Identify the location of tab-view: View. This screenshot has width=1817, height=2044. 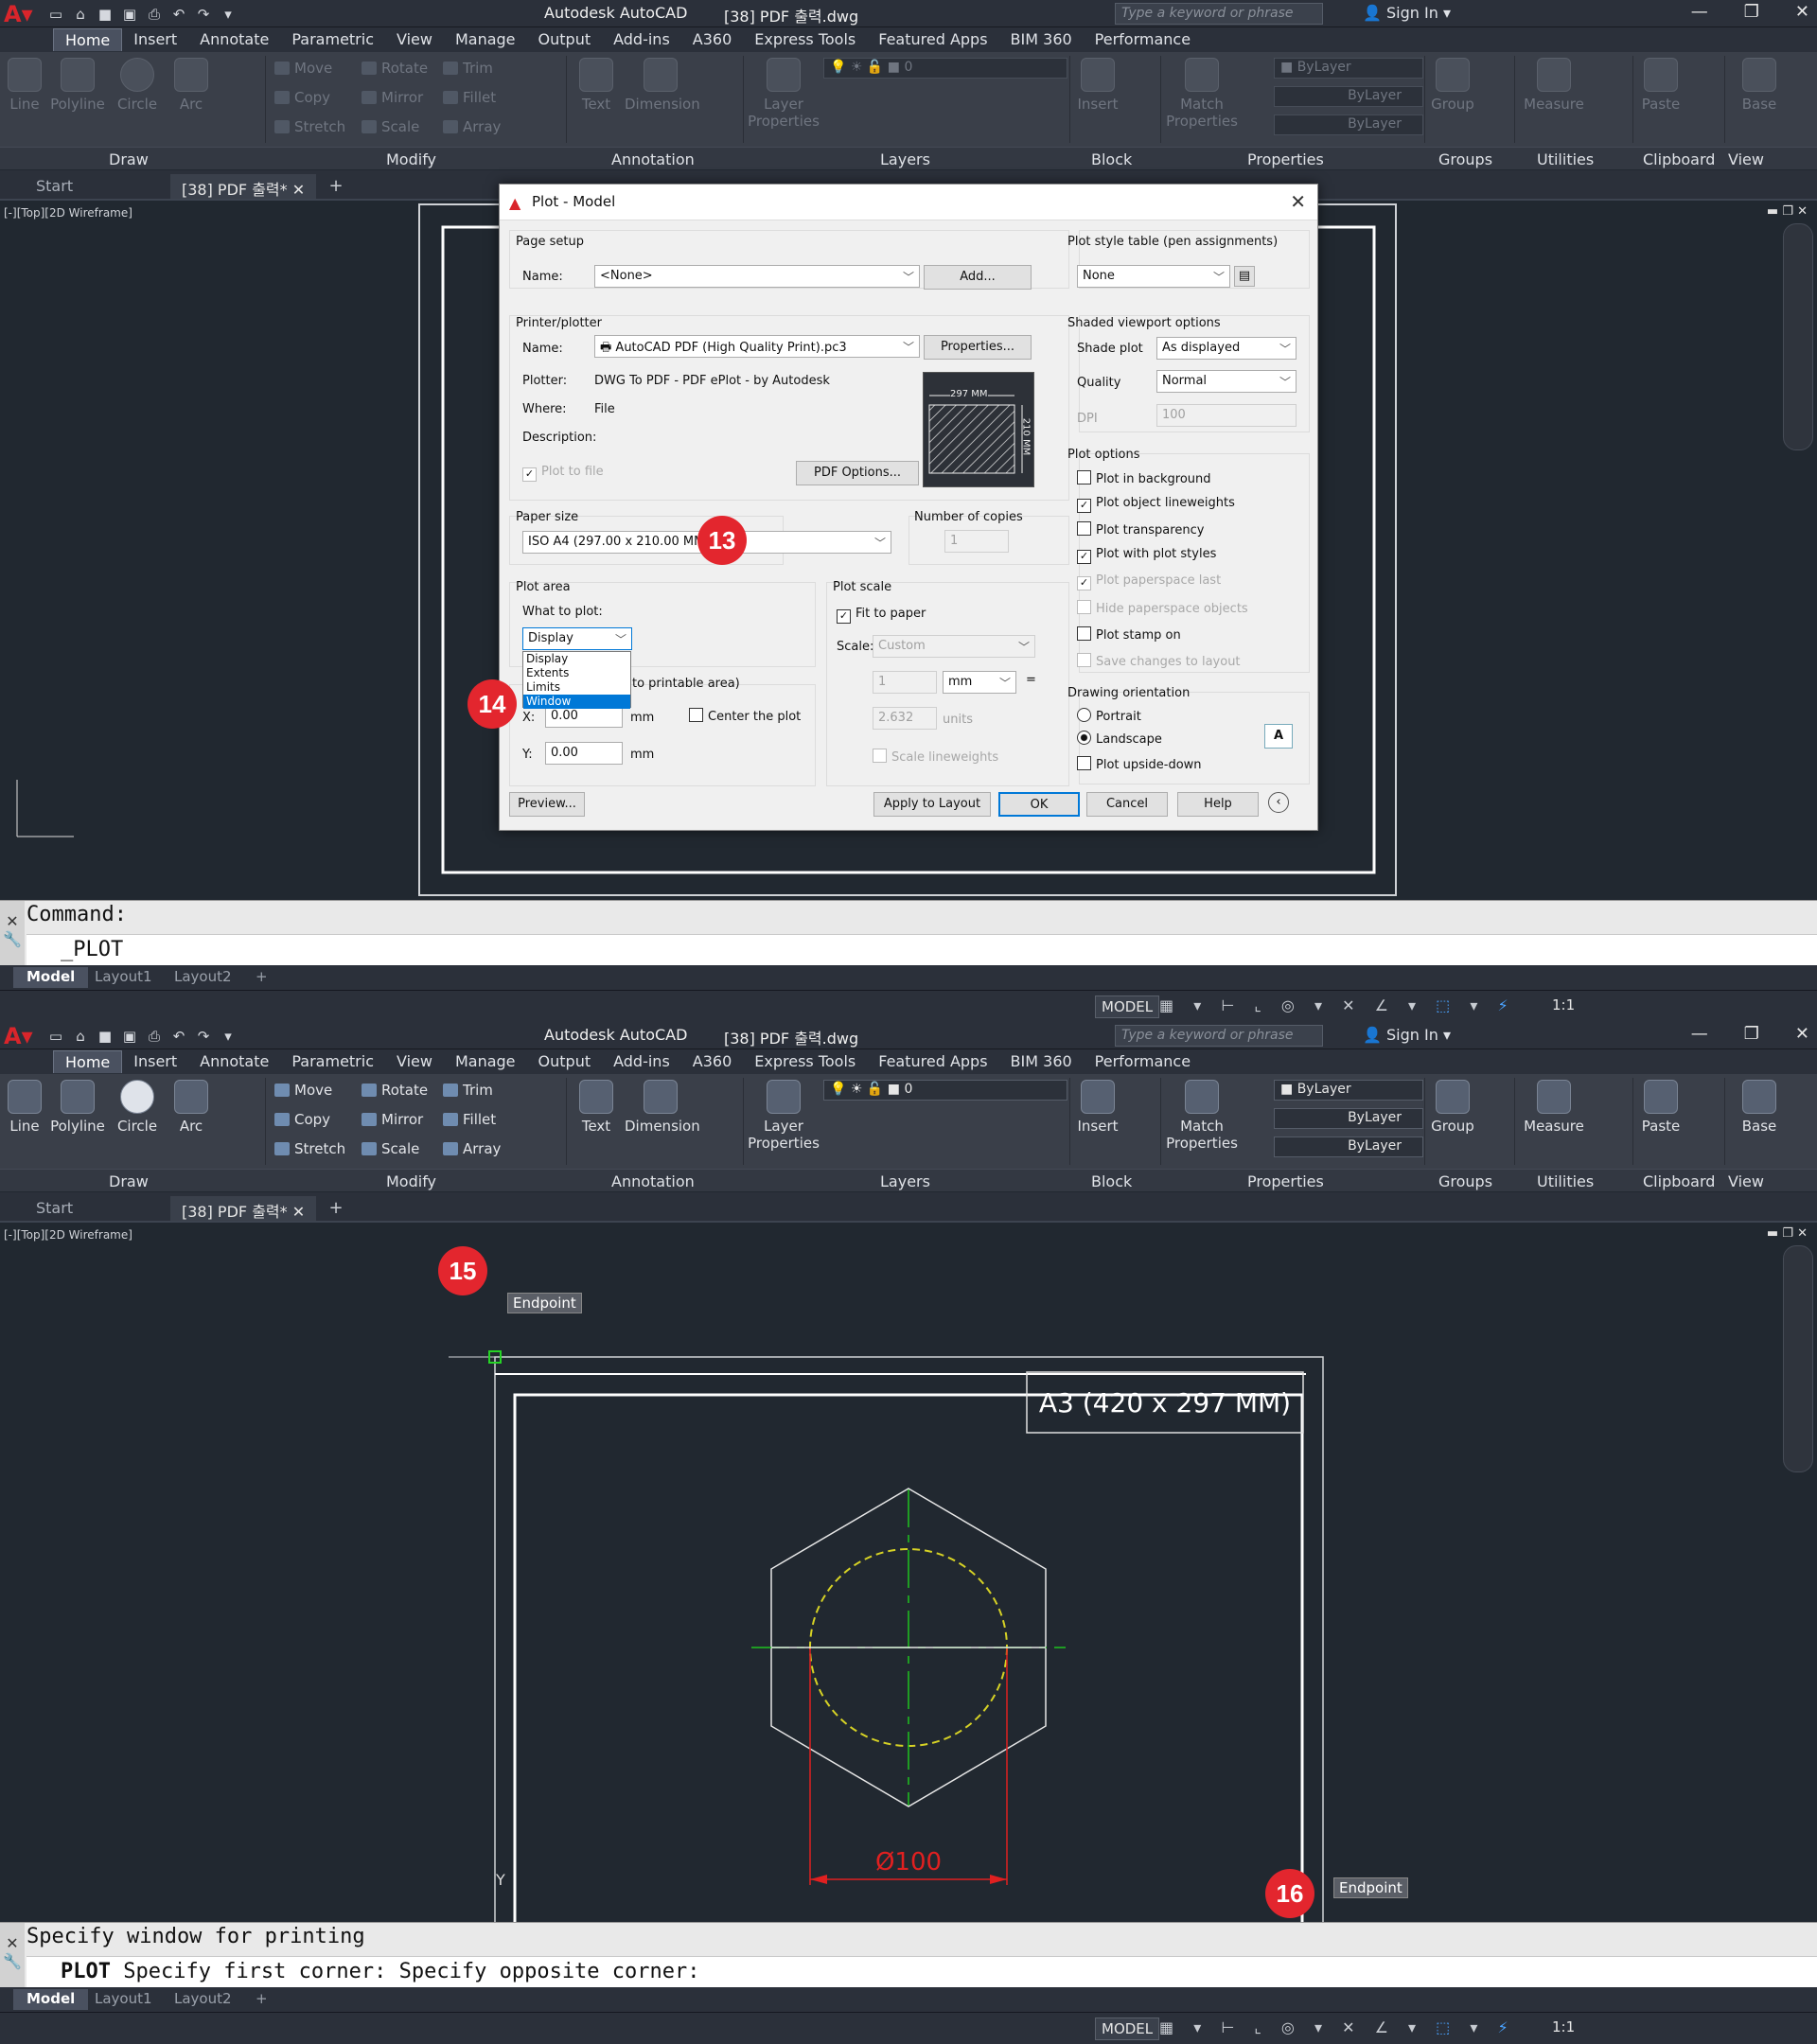
(414, 1061).